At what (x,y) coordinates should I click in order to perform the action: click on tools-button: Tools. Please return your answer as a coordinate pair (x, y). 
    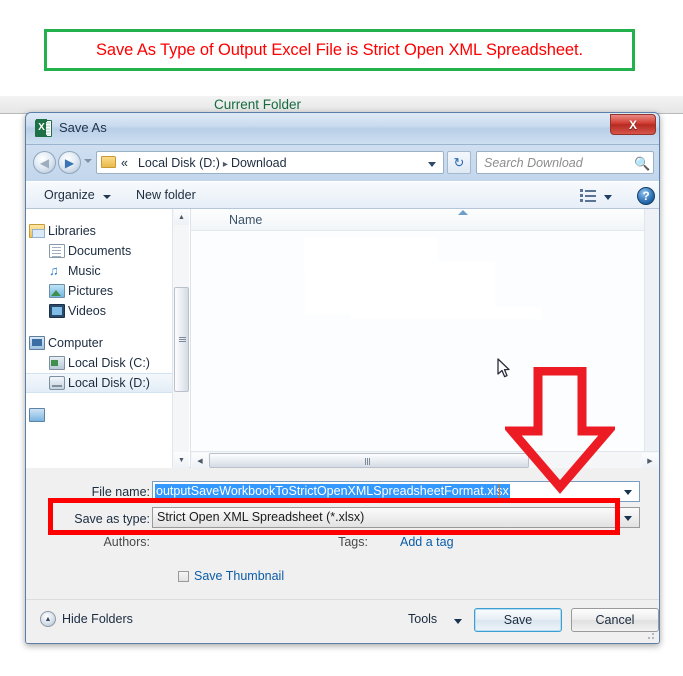
    Looking at the image, I should click on (422, 619).